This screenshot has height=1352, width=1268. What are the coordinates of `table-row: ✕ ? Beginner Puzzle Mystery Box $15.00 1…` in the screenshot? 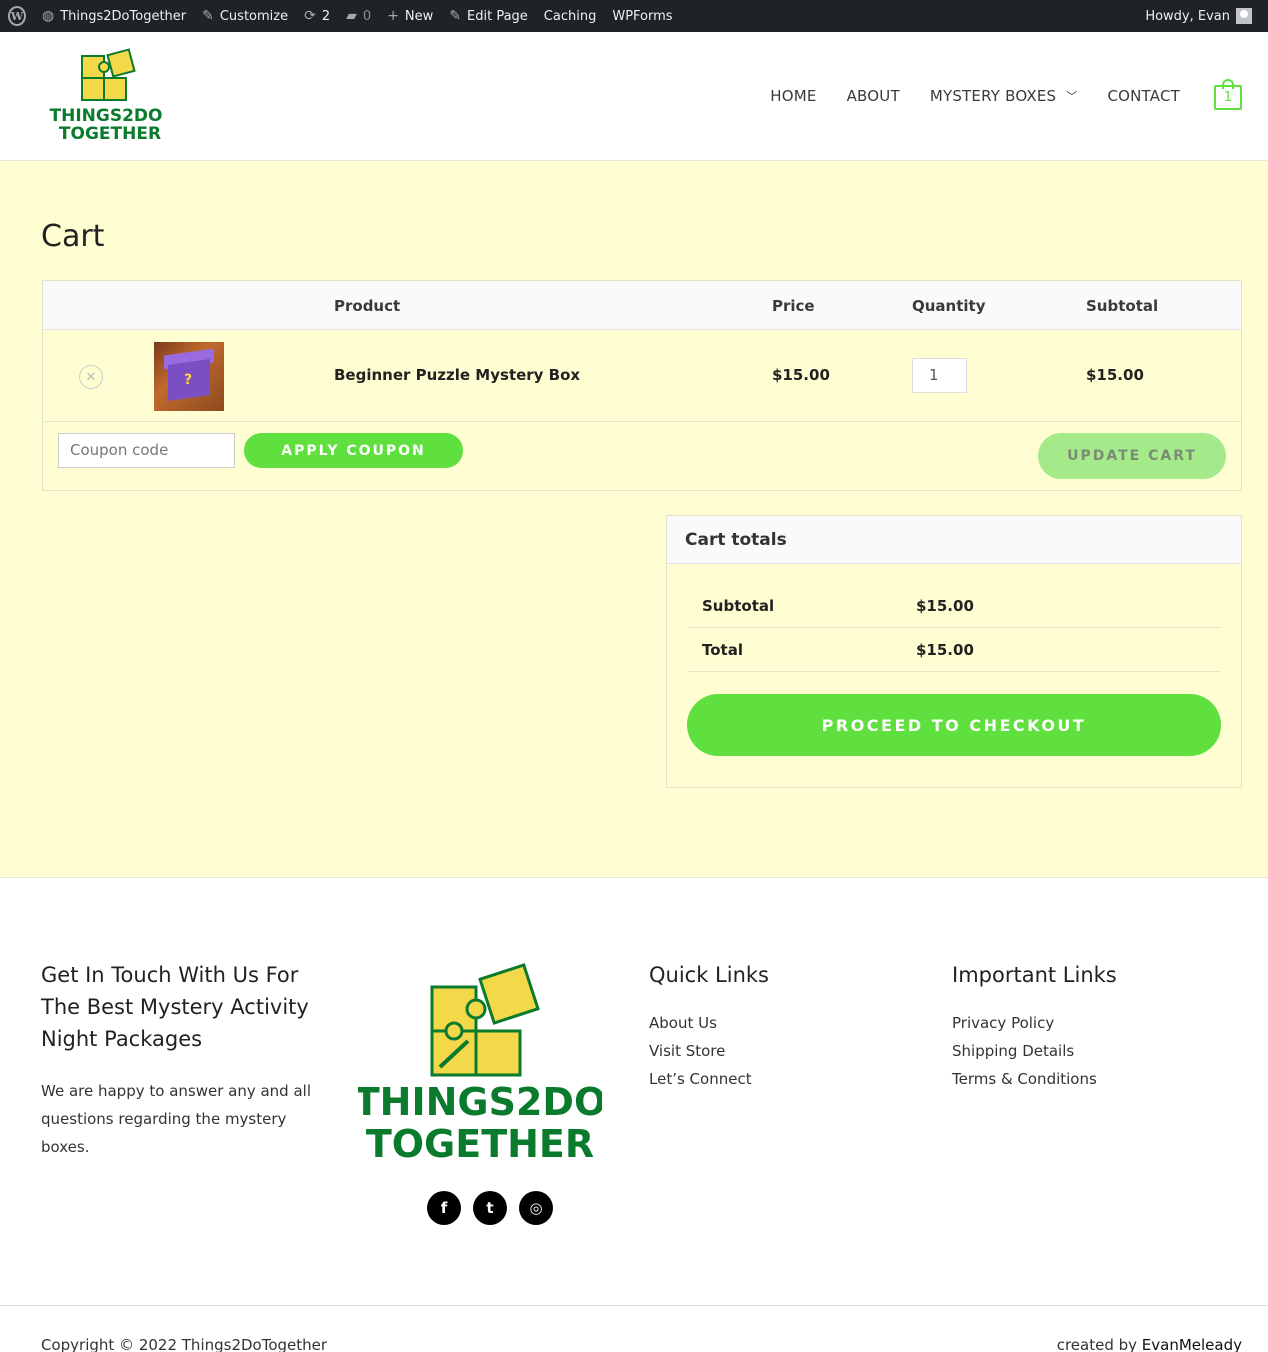 It's located at (642, 376).